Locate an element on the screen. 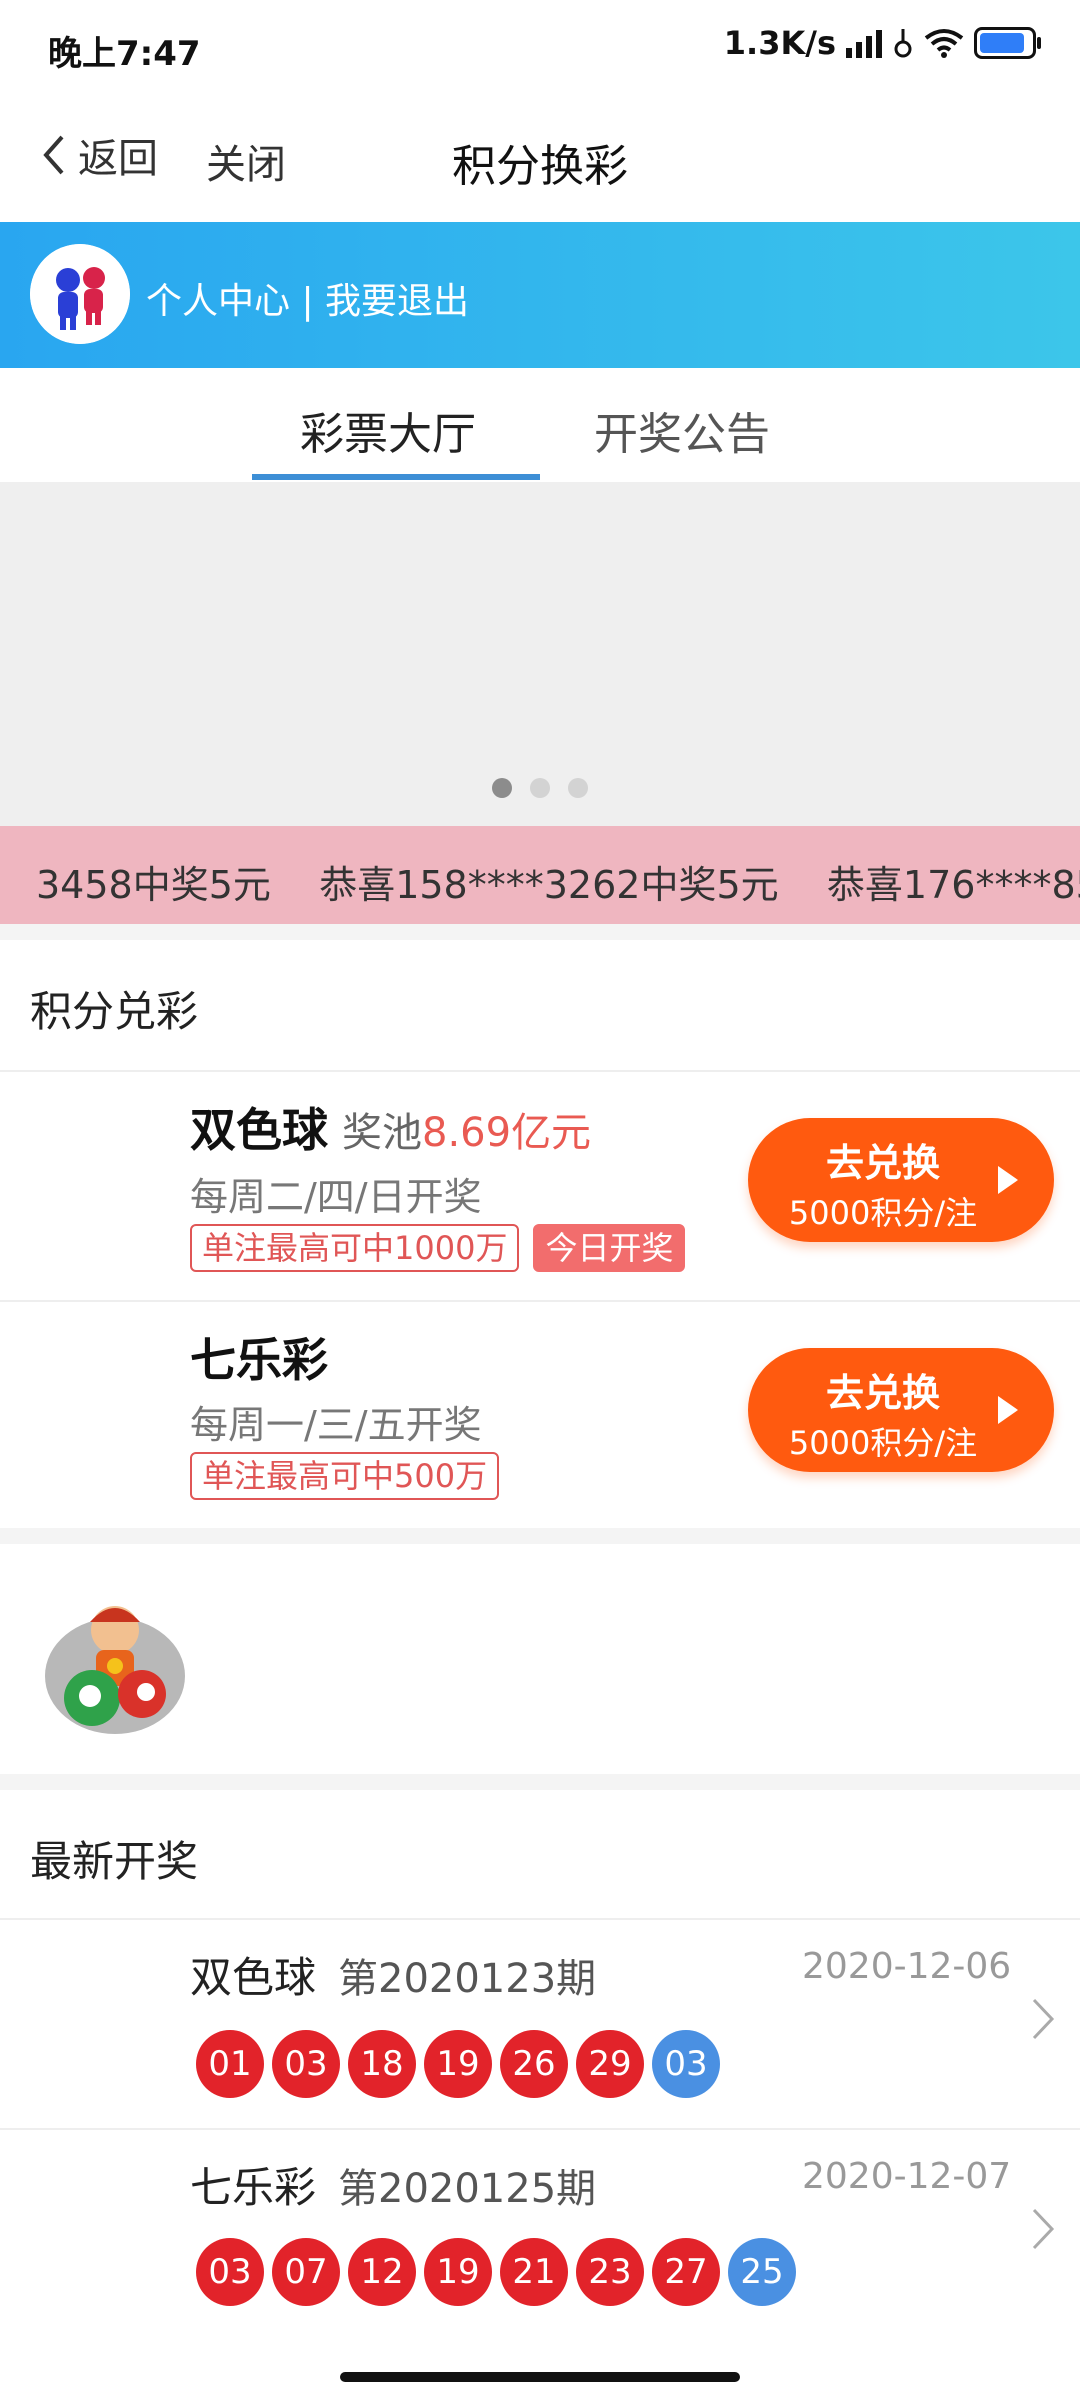  signal-icon is located at coordinates (864, 43).